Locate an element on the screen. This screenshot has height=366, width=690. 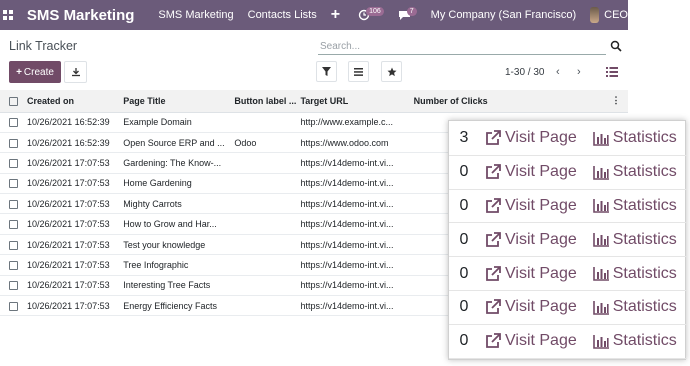
pager-value: 1-30 / 30 is located at coordinates (524, 72).